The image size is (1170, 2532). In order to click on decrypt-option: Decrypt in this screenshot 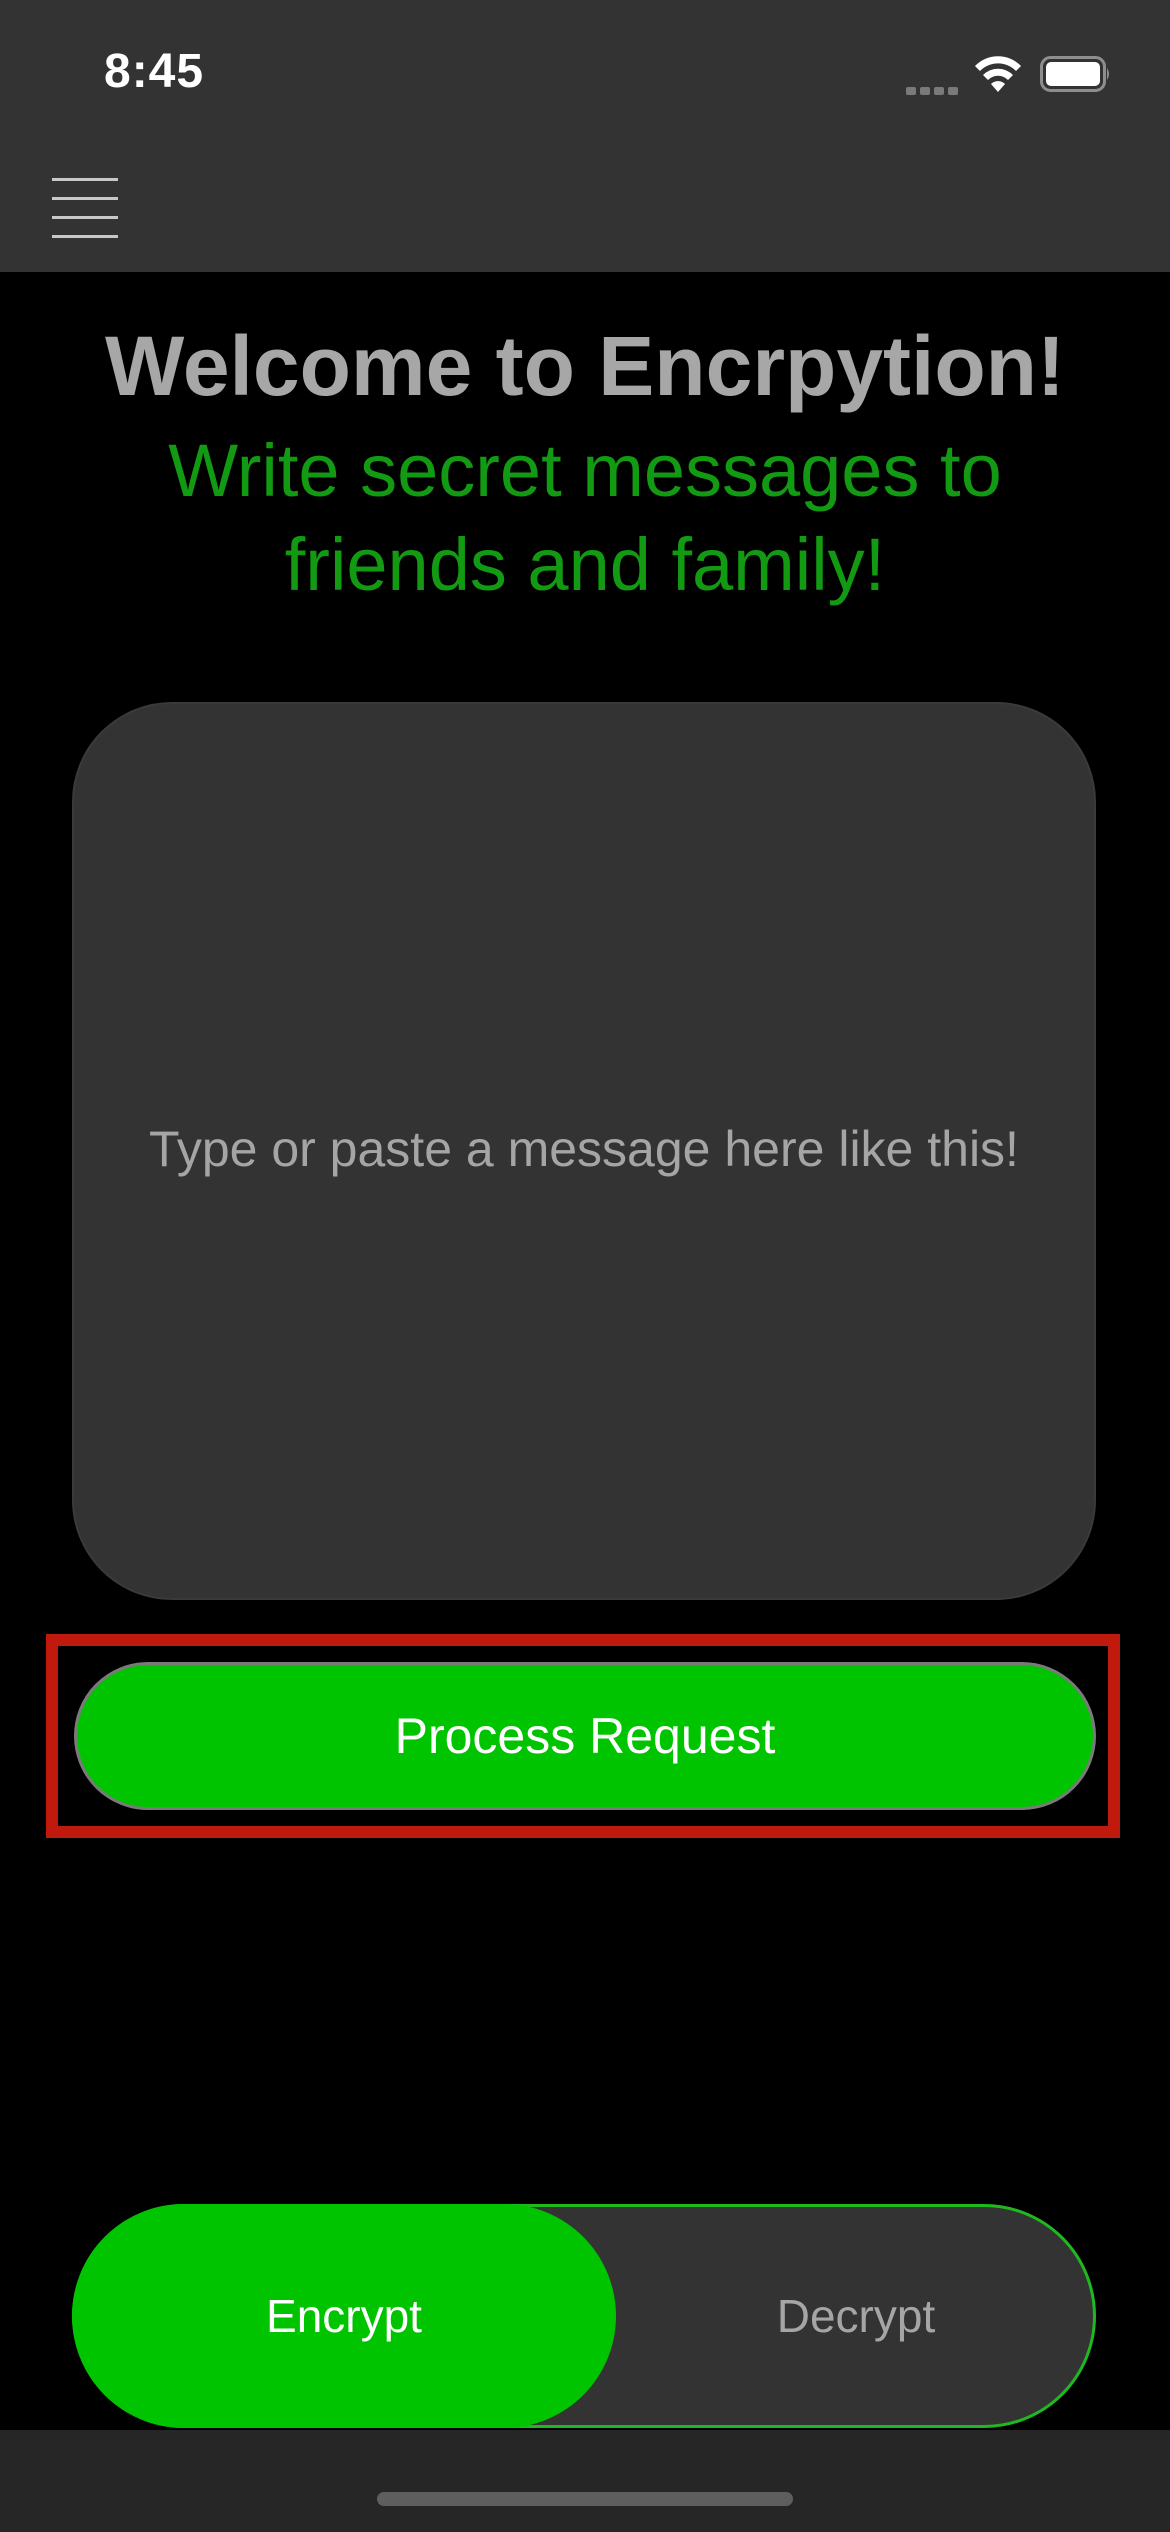, I will do `click(856, 2316)`.